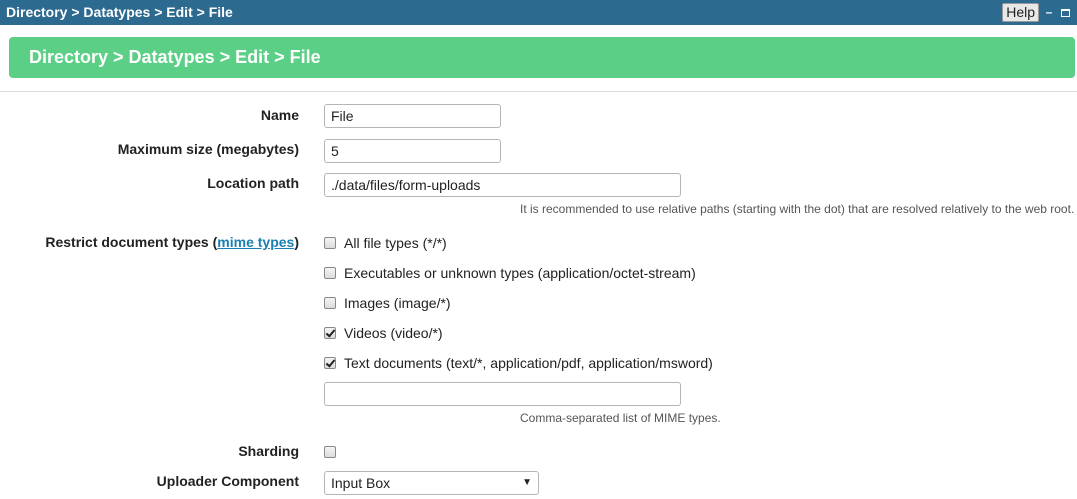  What do you see at coordinates (227, 481) in the screenshot?
I see `uploader-label: Uploader Component` at bounding box center [227, 481].